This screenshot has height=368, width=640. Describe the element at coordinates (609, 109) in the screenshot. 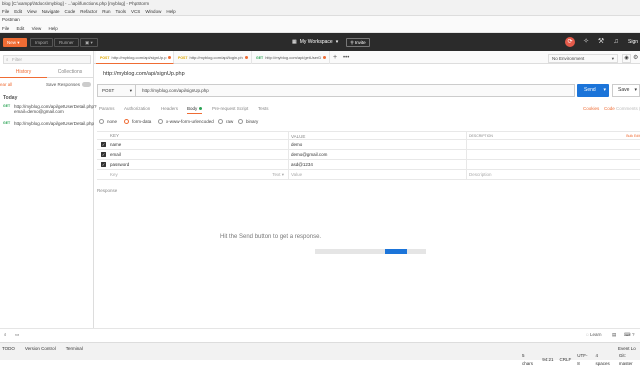

I see `code-link: Code` at that location.